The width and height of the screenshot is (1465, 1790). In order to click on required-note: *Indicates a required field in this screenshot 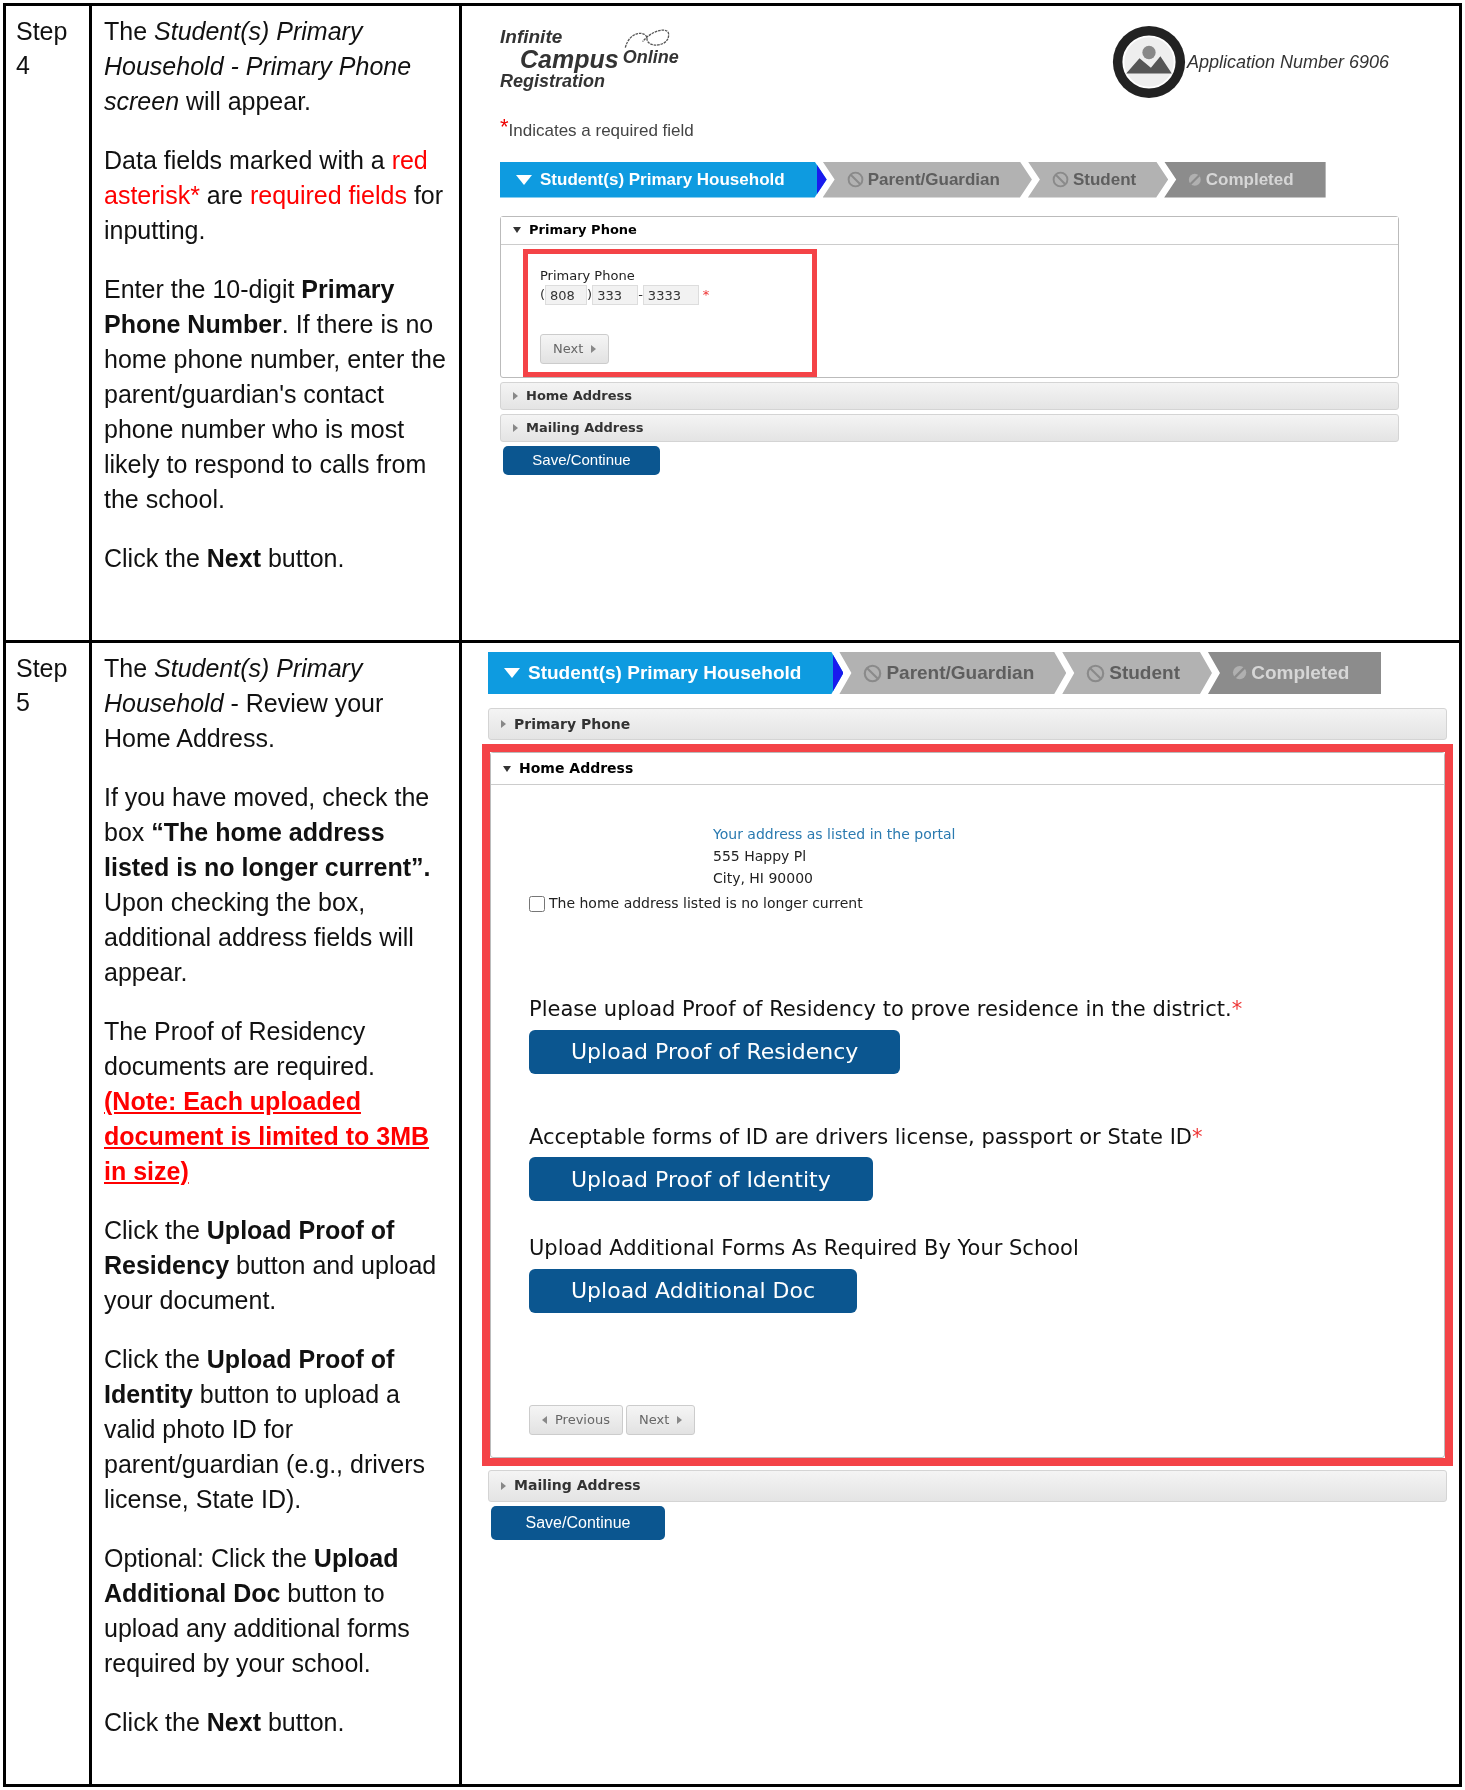, I will do `click(597, 130)`.